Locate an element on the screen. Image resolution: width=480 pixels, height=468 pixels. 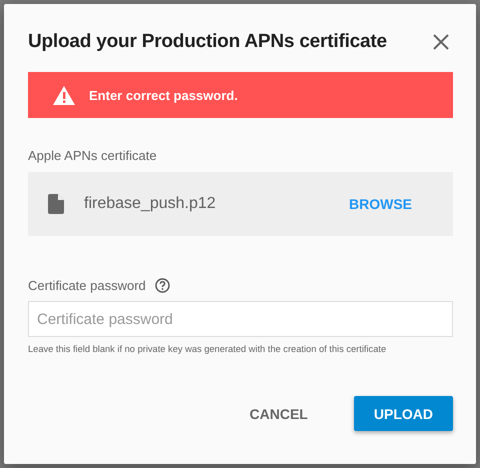
warning-icon is located at coordinates (64, 95).